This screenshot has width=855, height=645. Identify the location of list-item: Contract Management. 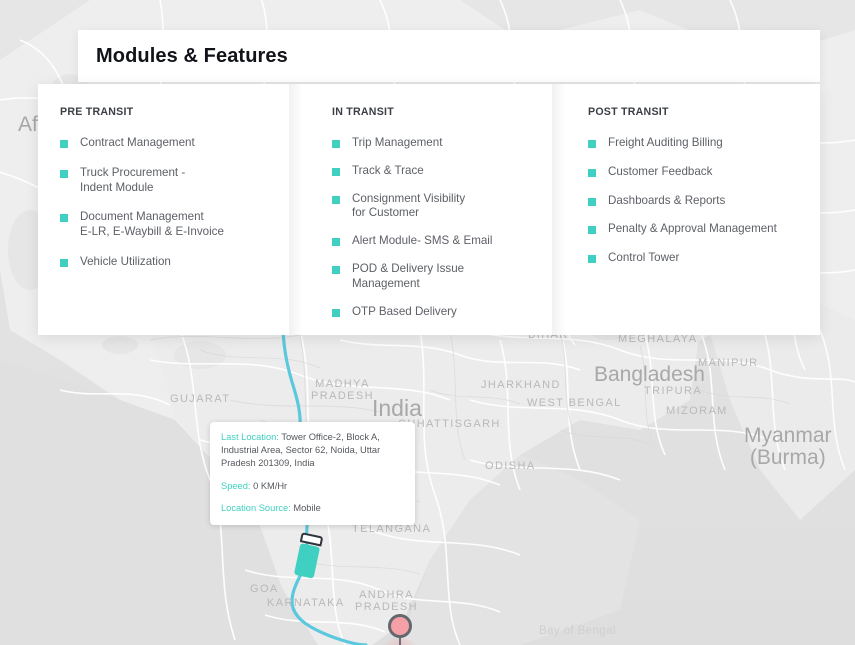
(173, 143).